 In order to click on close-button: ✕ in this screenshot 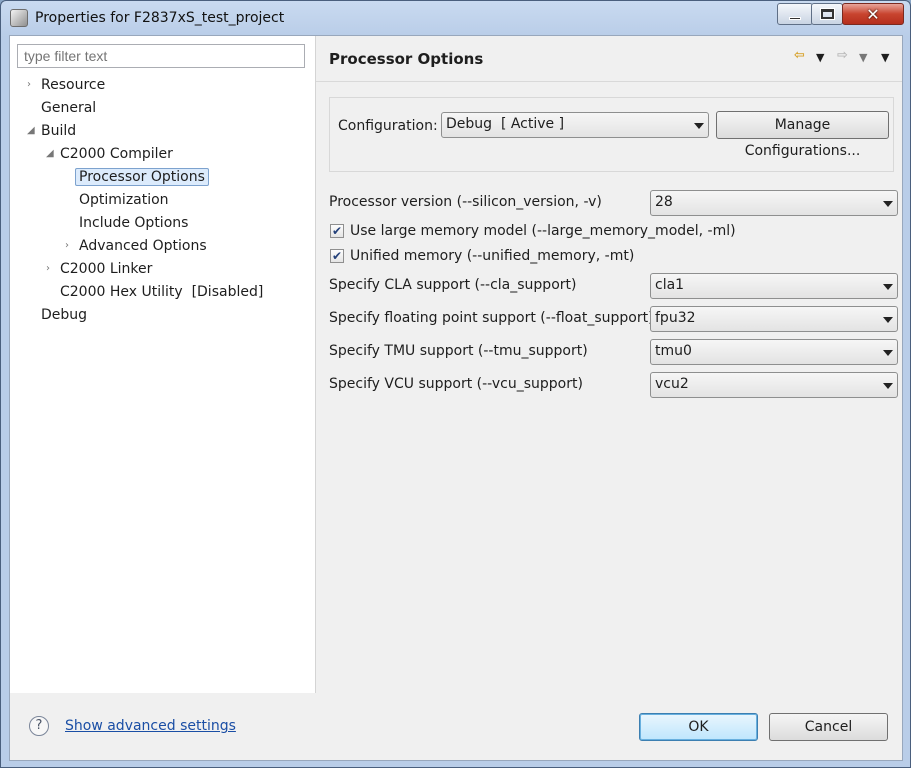, I will do `click(873, 14)`.